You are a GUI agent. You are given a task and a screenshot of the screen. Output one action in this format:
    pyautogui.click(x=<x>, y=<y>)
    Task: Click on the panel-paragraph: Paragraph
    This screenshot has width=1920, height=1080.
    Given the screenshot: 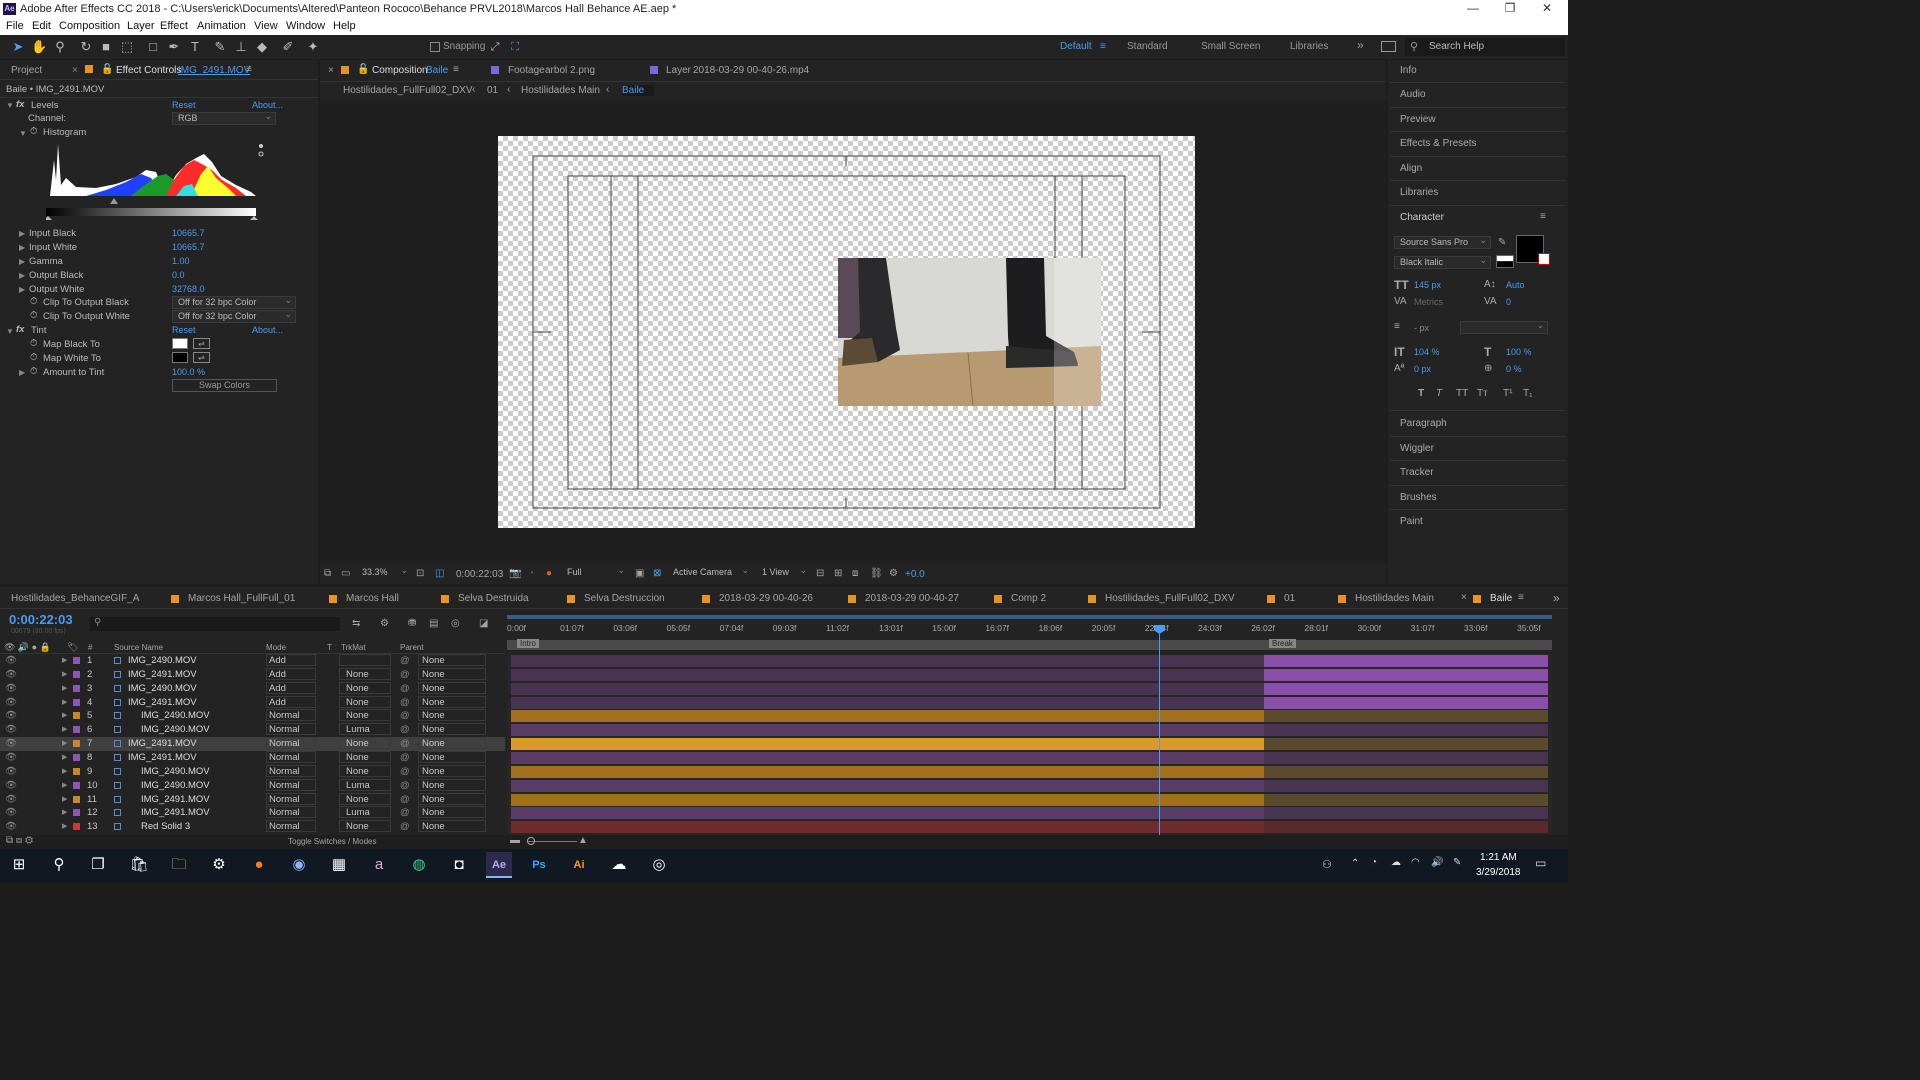 What is the action you would take?
    pyautogui.click(x=1423, y=423)
    